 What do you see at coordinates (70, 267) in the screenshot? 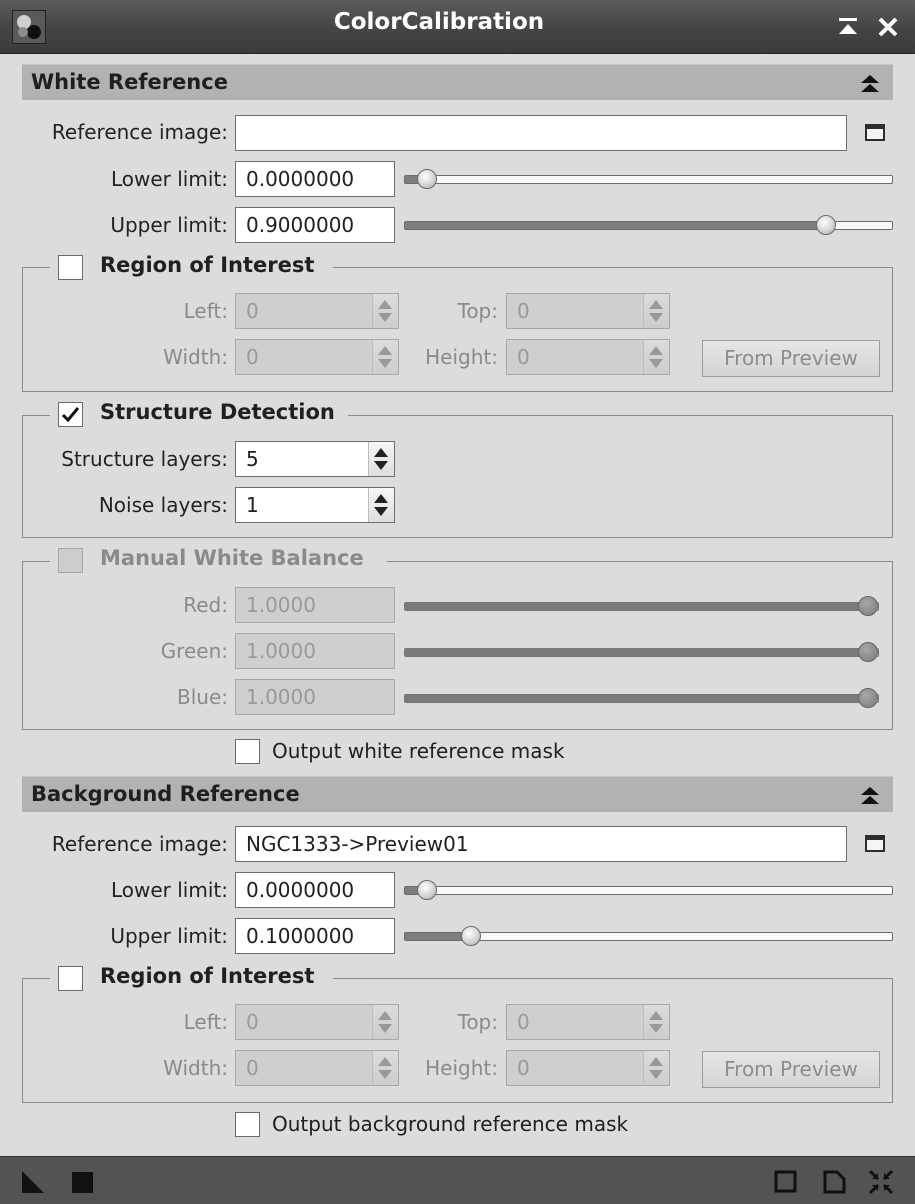
I see `white-roi-checkbox` at bounding box center [70, 267].